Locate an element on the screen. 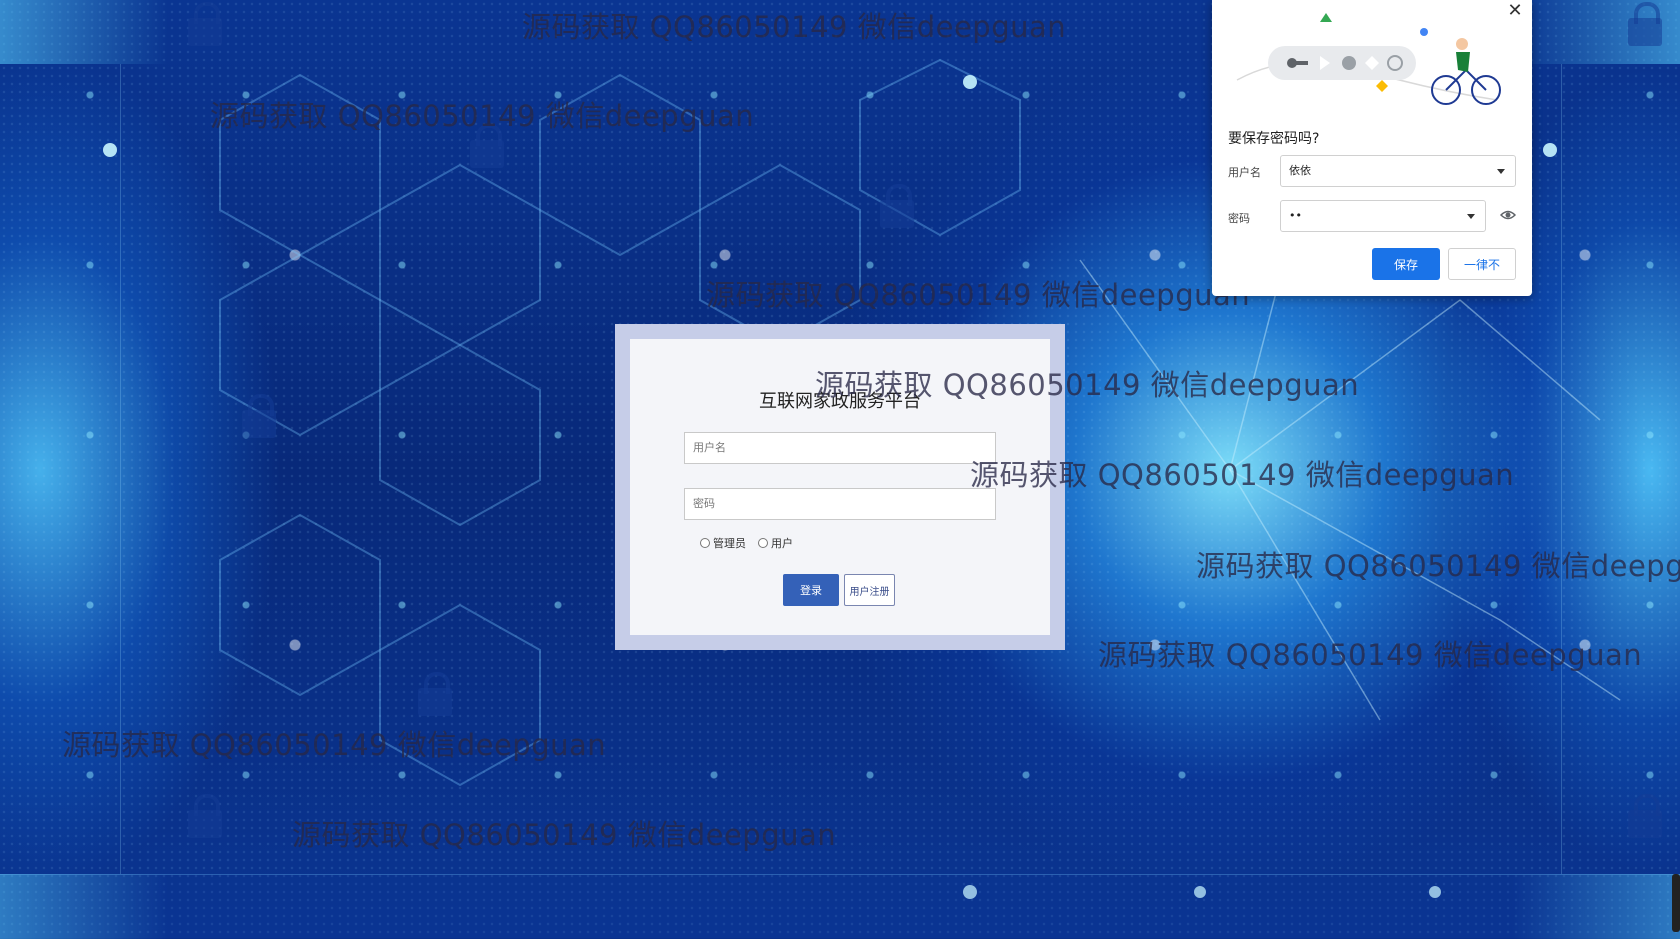  save-password-popup: ✕ 要保存密码吗? 用户名 依依 密码 •• 保存 一律不 is located at coordinates (1372, 148).